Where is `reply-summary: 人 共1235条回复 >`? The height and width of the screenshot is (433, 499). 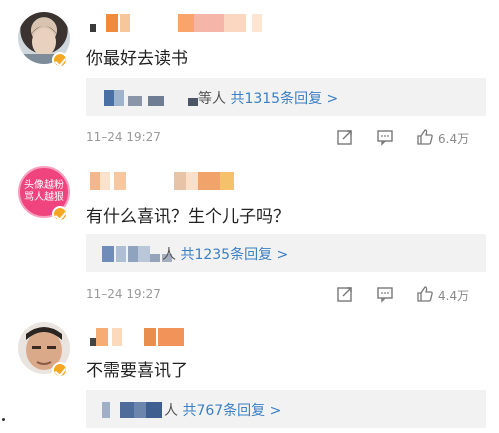 reply-summary: 人 共1235条回复 > is located at coordinates (286, 253).